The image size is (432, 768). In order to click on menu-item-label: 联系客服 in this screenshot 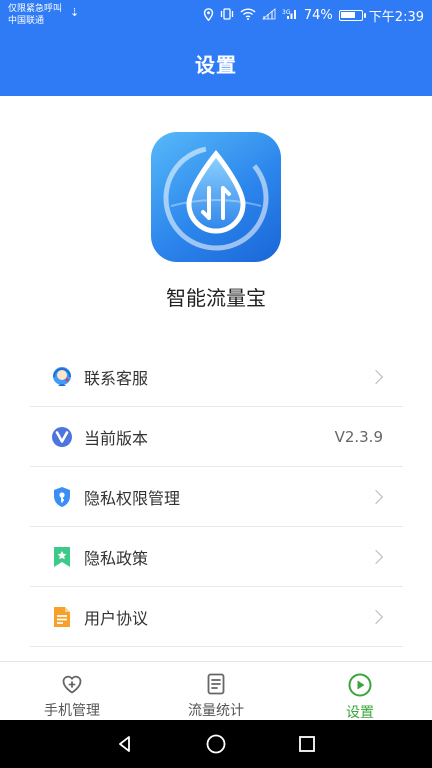, I will do `click(116, 378)`.